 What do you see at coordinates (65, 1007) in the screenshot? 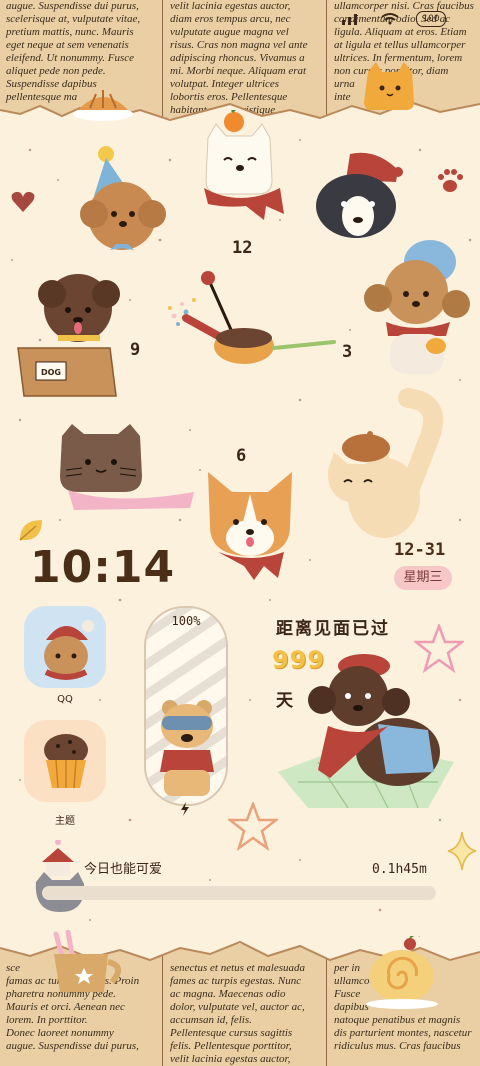
I see `newspaper-line: Mauris et orci. Aenean nec` at bounding box center [65, 1007].